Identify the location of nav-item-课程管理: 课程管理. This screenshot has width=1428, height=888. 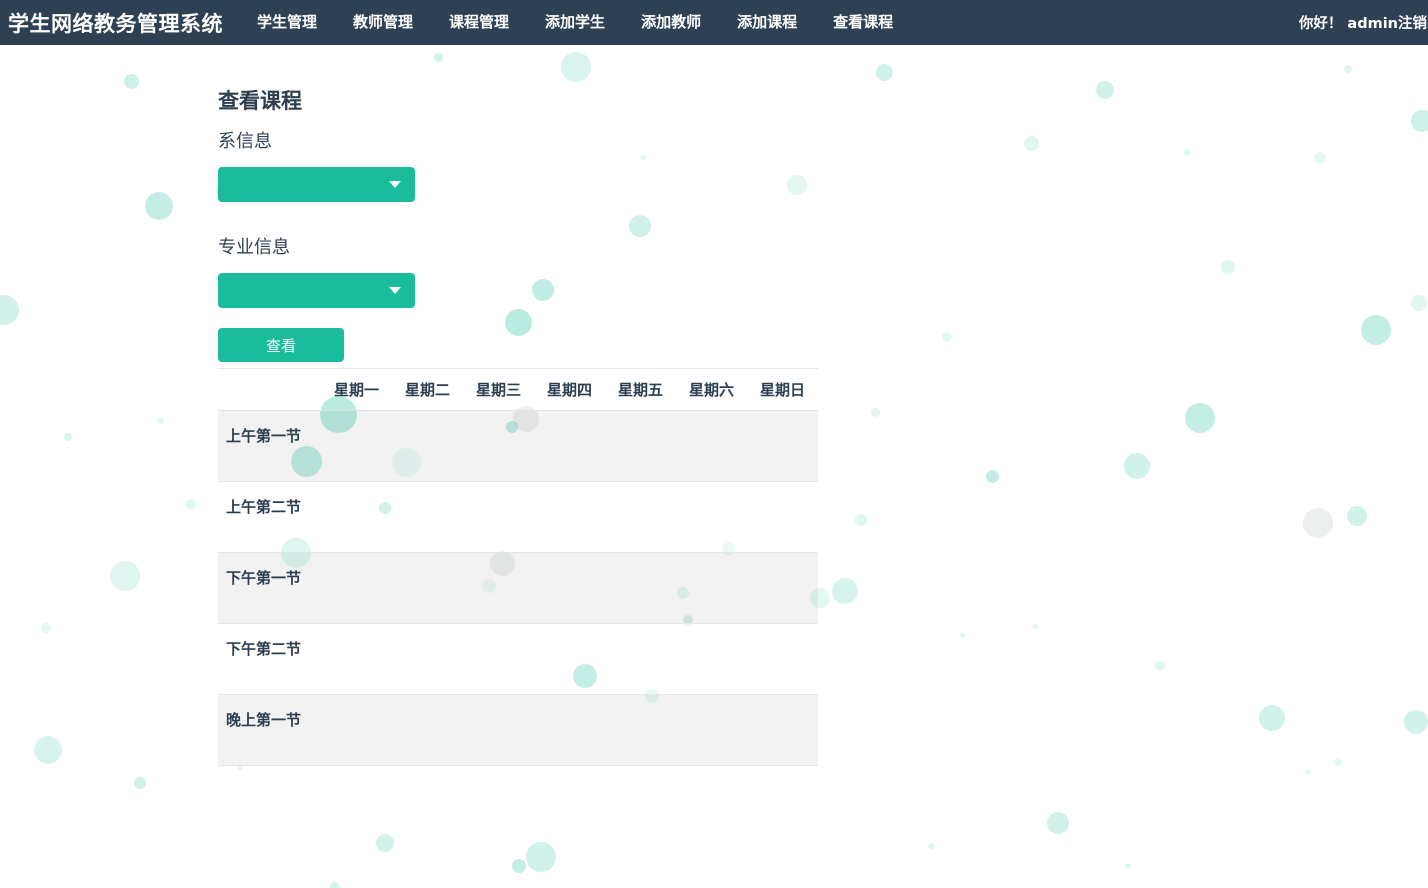
(479, 22).